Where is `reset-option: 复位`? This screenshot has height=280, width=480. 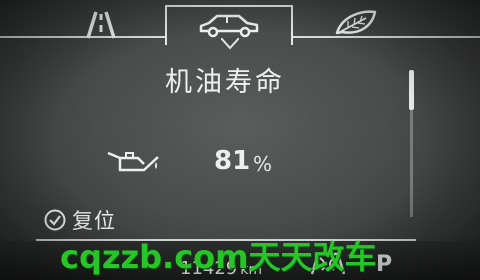
reset-option: 复位 is located at coordinates (80, 220).